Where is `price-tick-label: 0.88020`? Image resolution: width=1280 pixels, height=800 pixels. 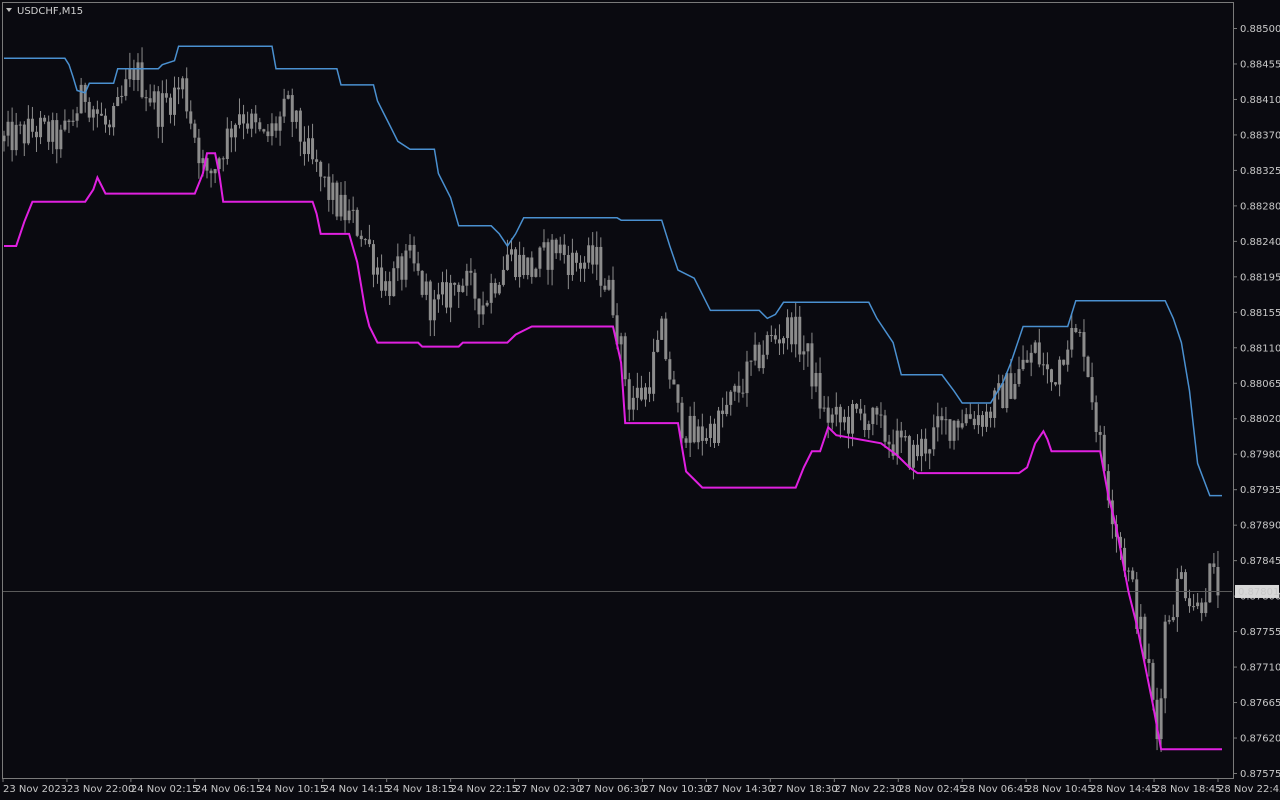 price-tick-label: 0.88020 is located at coordinates (1260, 419).